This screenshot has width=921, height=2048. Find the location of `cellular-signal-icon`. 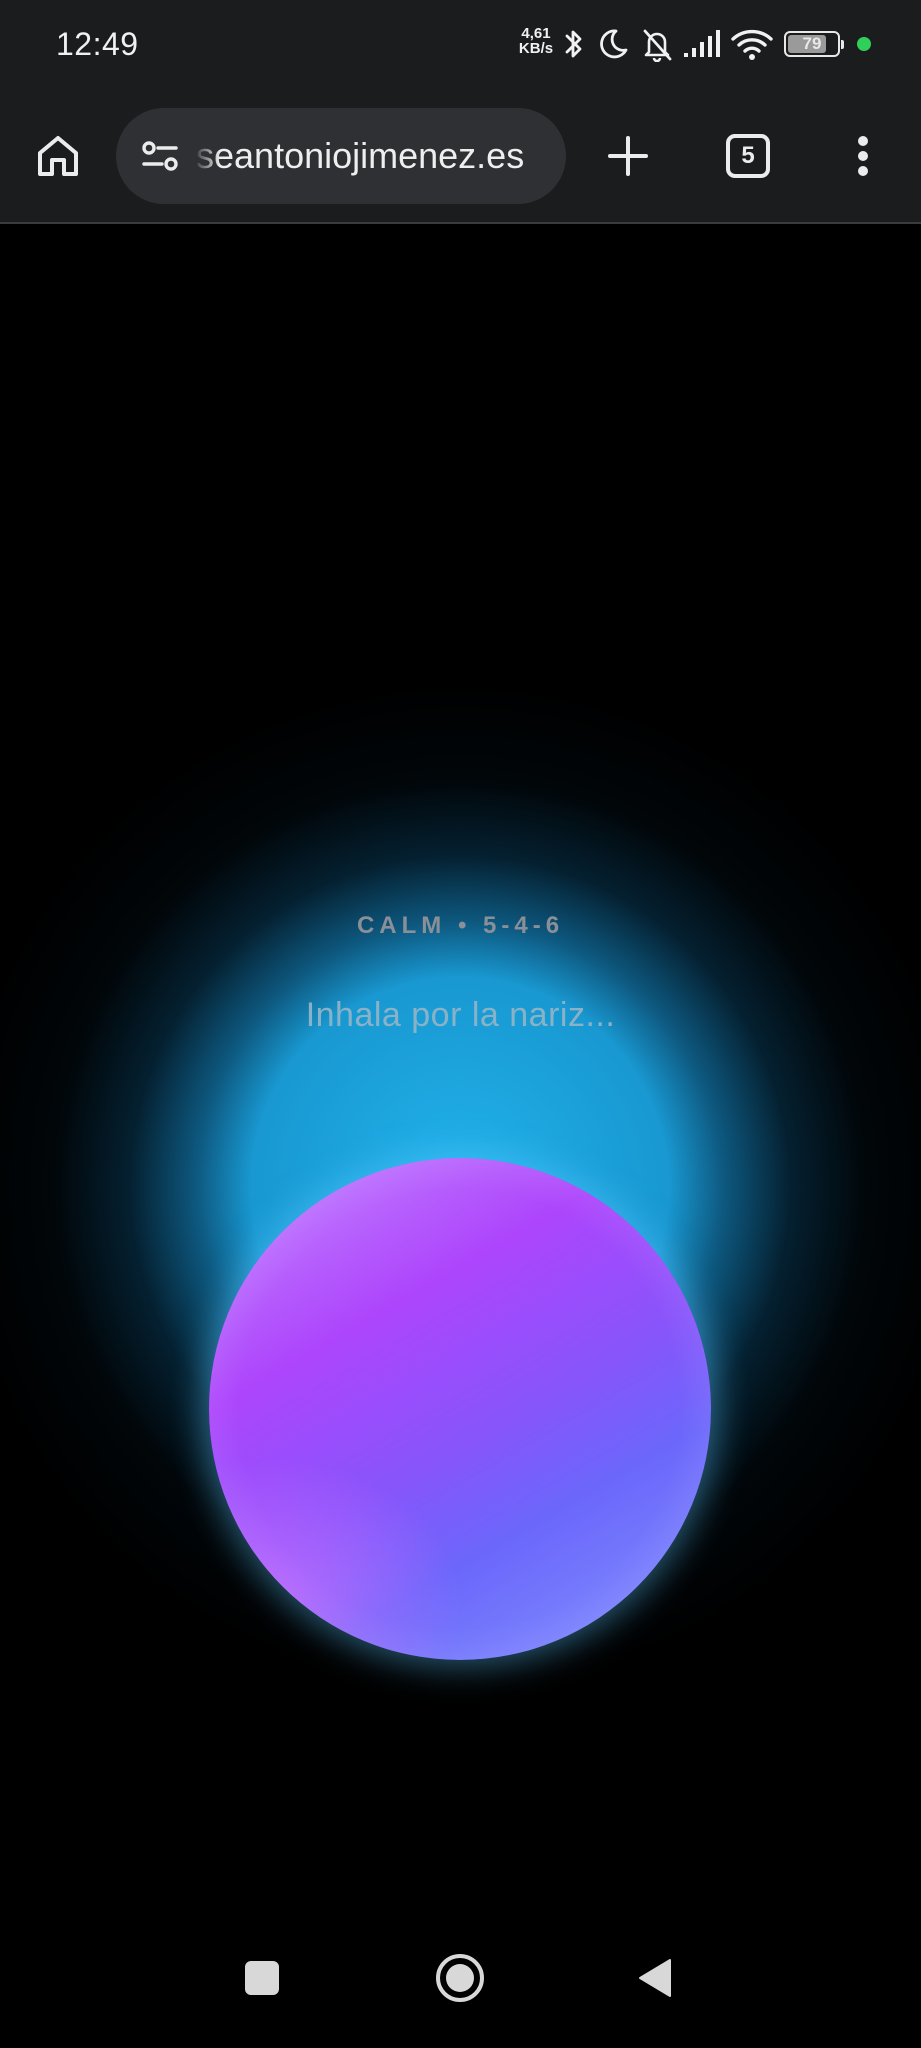

cellular-signal-icon is located at coordinates (702, 43).